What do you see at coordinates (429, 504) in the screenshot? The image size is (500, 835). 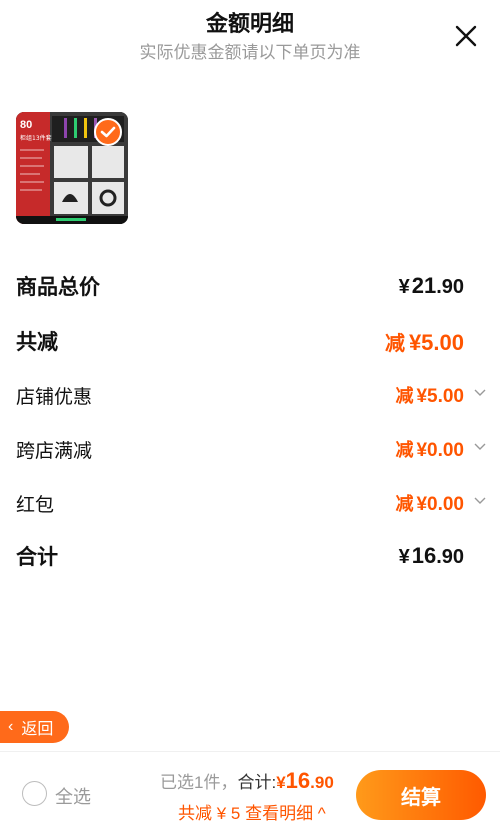 I see `redpacket-value: 减 ¥0.00` at bounding box center [429, 504].